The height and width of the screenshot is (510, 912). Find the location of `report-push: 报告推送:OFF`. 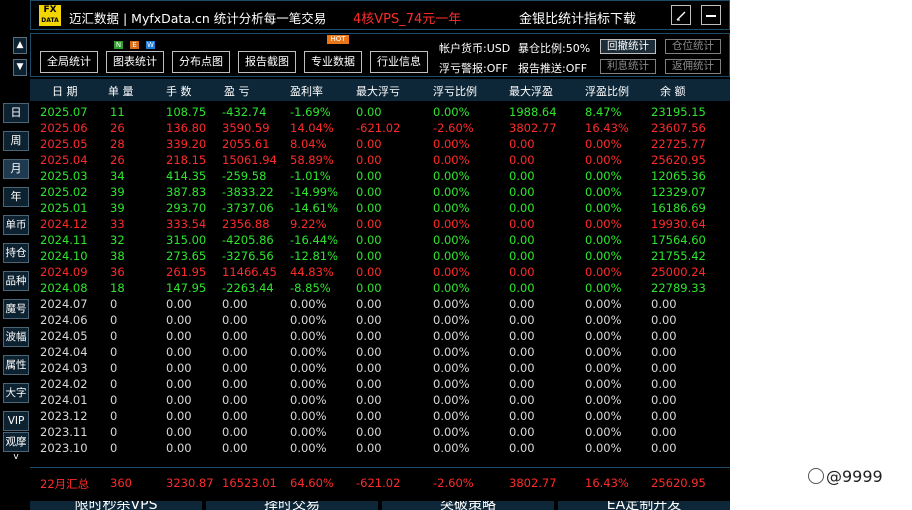

report-push: 报告推送:OFF is located at coordinates (552, 68).